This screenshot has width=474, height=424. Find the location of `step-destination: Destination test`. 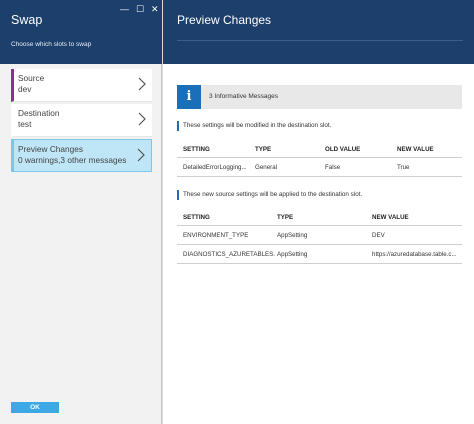

step-destination: Destination test is located at coordinates (81, 120).